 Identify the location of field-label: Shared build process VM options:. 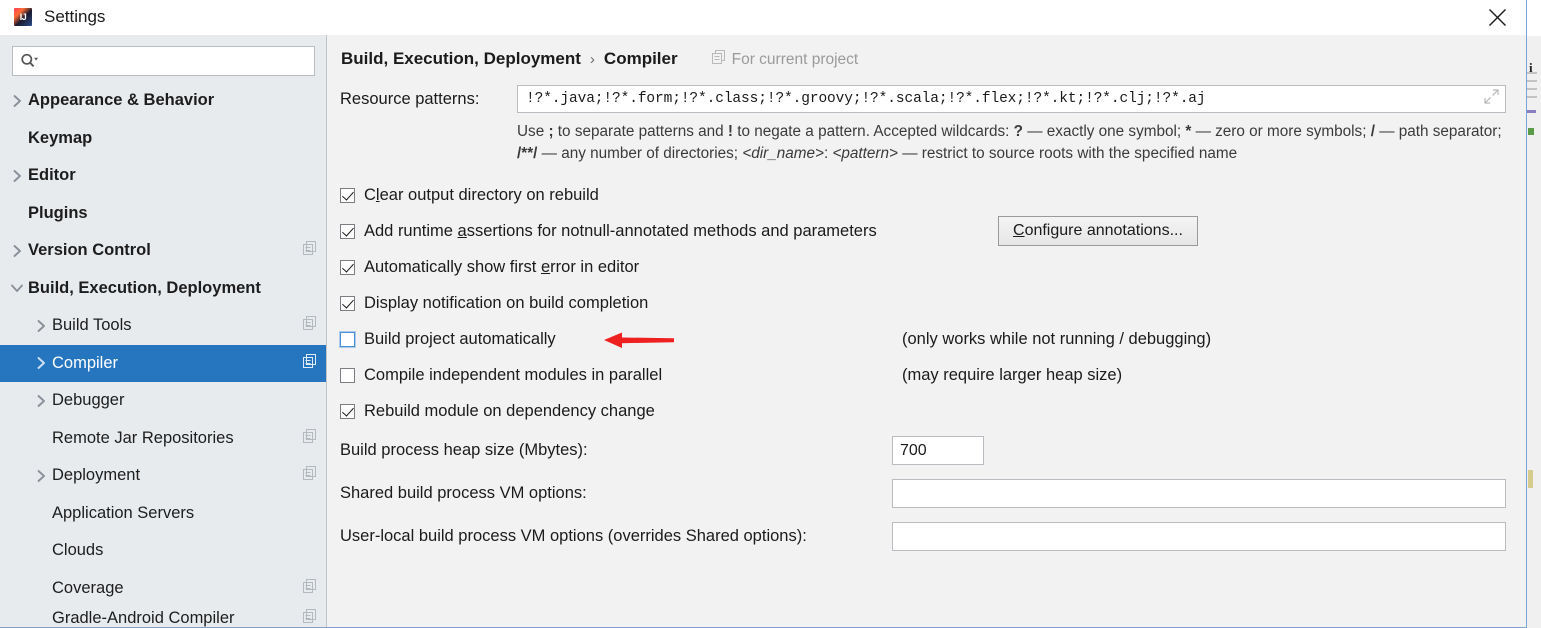
(463, 493).